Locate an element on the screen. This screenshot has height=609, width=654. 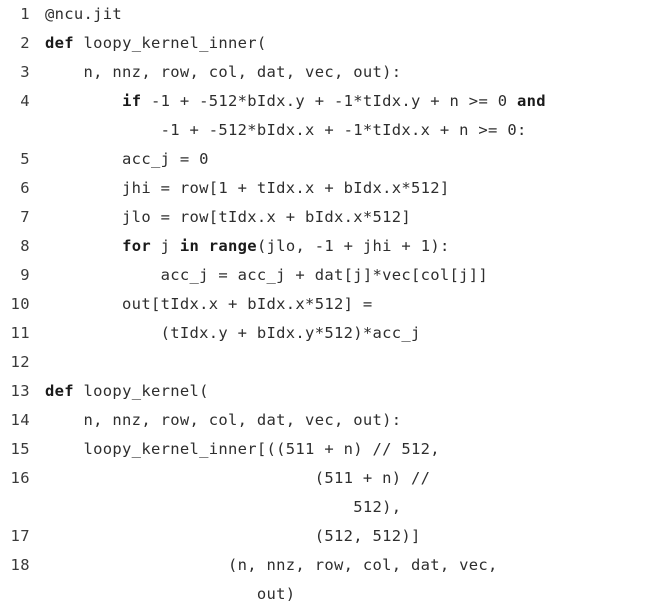
line-number: 1 is located at coordinates (25, 14).